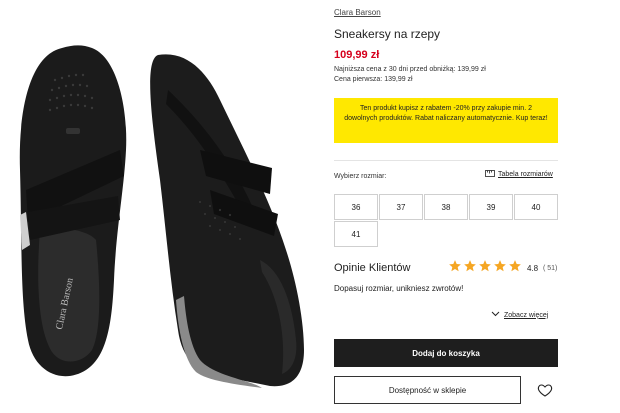 The width and height of the screenshot is (620, 413). I want to click on ruler-icon, so click(490, 174).